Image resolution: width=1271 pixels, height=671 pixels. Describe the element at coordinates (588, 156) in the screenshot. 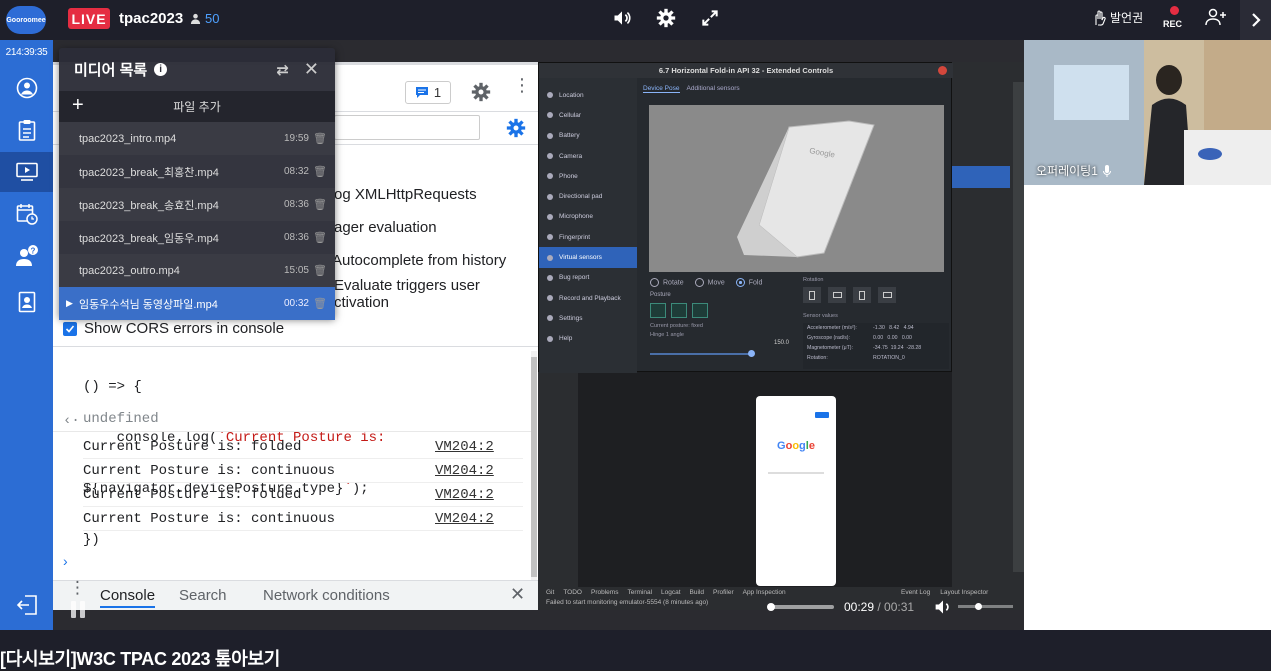

I see `controls-nav-item: Camera` at that location.